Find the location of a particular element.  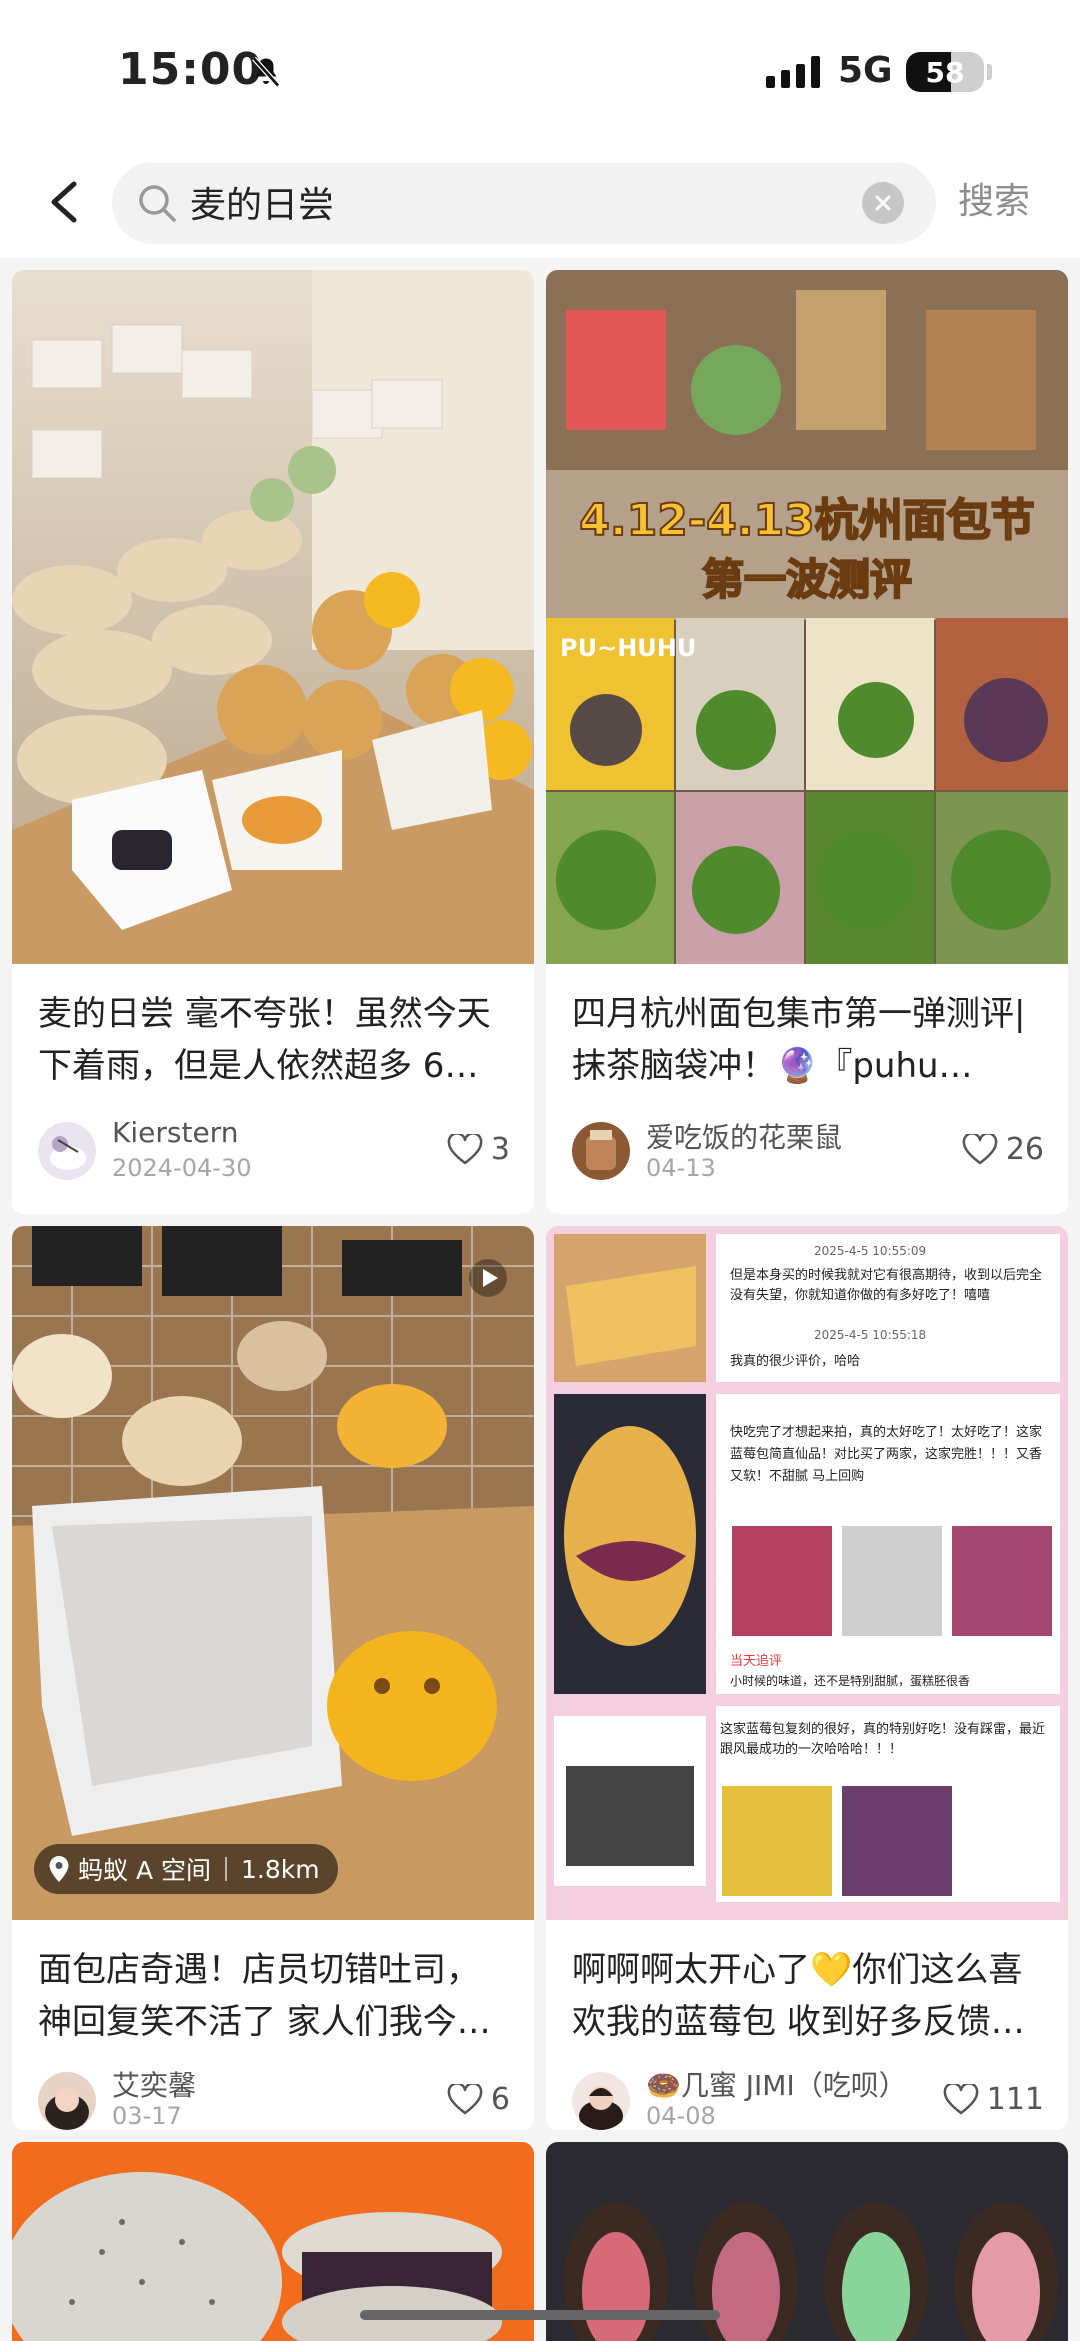

network-type: 5G is located at coordinates (865, 70).